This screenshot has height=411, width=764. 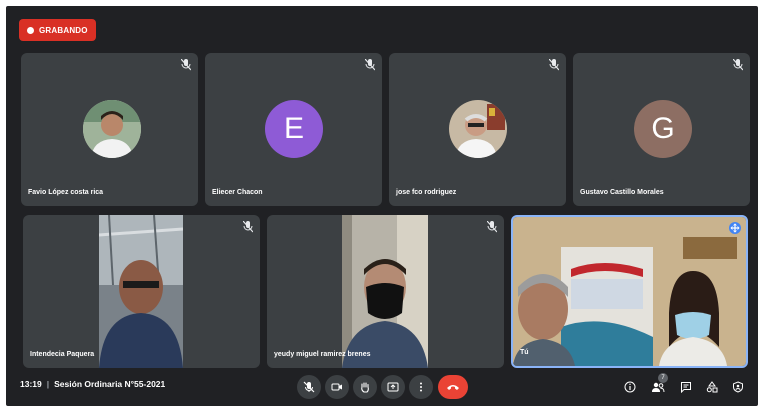 What do you see at coordinates (62, 354) in the screenshot?
I see `participant-name: Intendecia Paquera` at bounding box center [62, 354].